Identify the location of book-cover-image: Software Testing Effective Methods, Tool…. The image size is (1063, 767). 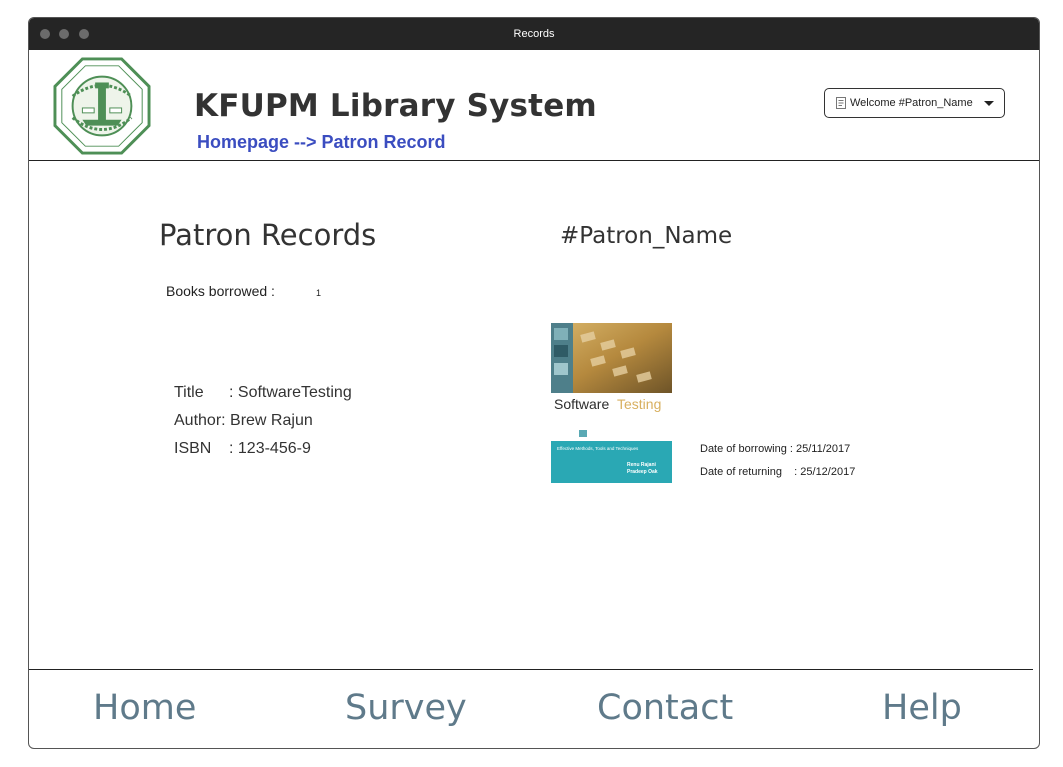
(611, 403).